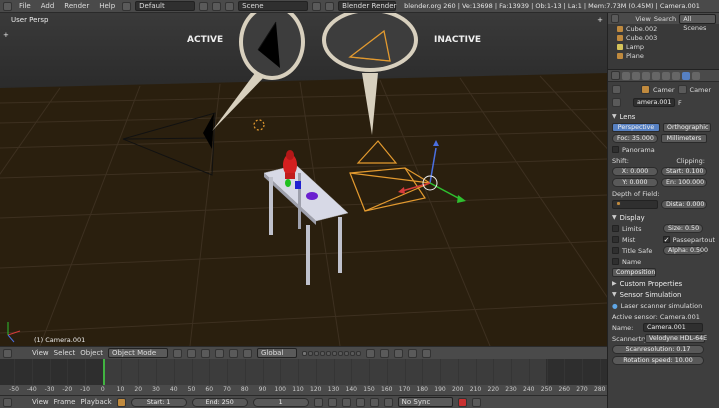  I want to click on editor-type-icon-properties, so click(615, 75).